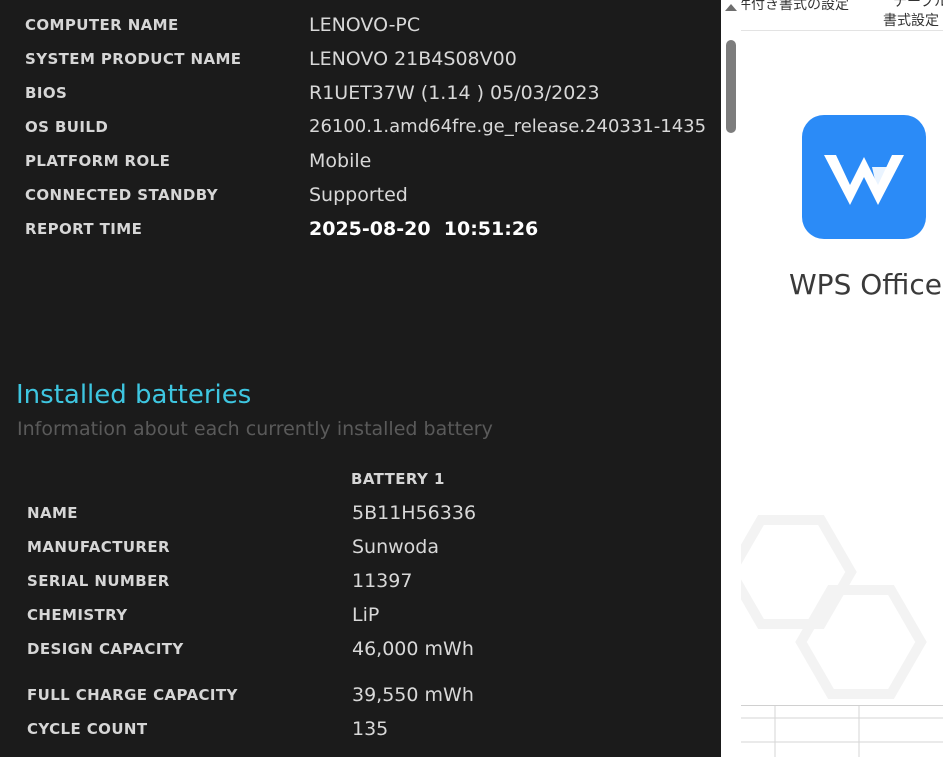 This screenshot has width=943, height=757. What do you see at coordinates (340, 161) in the screenshot?
I see `value-platform-role: Mobile` at bounding box center [340, 161].